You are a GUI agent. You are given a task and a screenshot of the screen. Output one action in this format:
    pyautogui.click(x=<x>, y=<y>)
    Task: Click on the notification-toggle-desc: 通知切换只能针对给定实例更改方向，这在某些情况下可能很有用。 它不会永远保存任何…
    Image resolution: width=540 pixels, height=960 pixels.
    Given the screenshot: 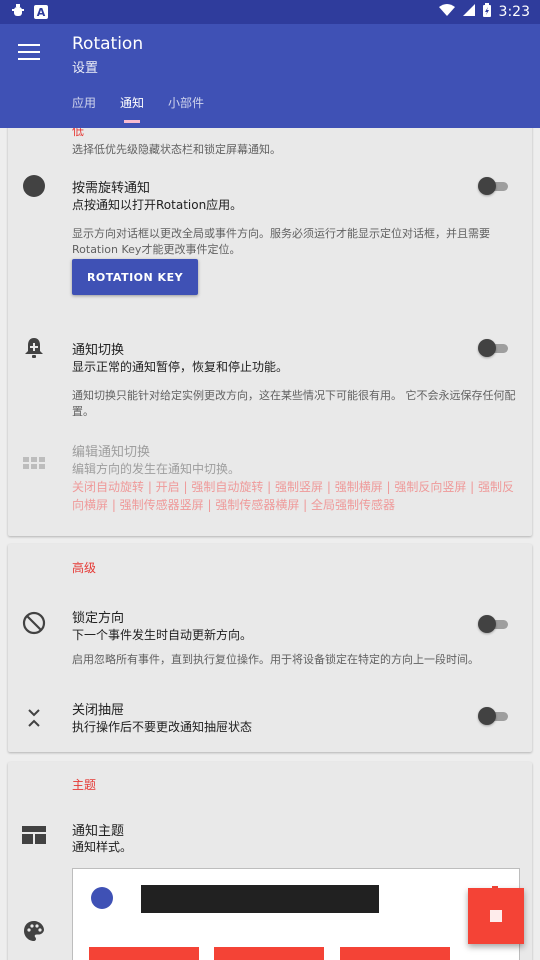 What is the action you would take?
    pyautogui.click(x=294, y=403)
    